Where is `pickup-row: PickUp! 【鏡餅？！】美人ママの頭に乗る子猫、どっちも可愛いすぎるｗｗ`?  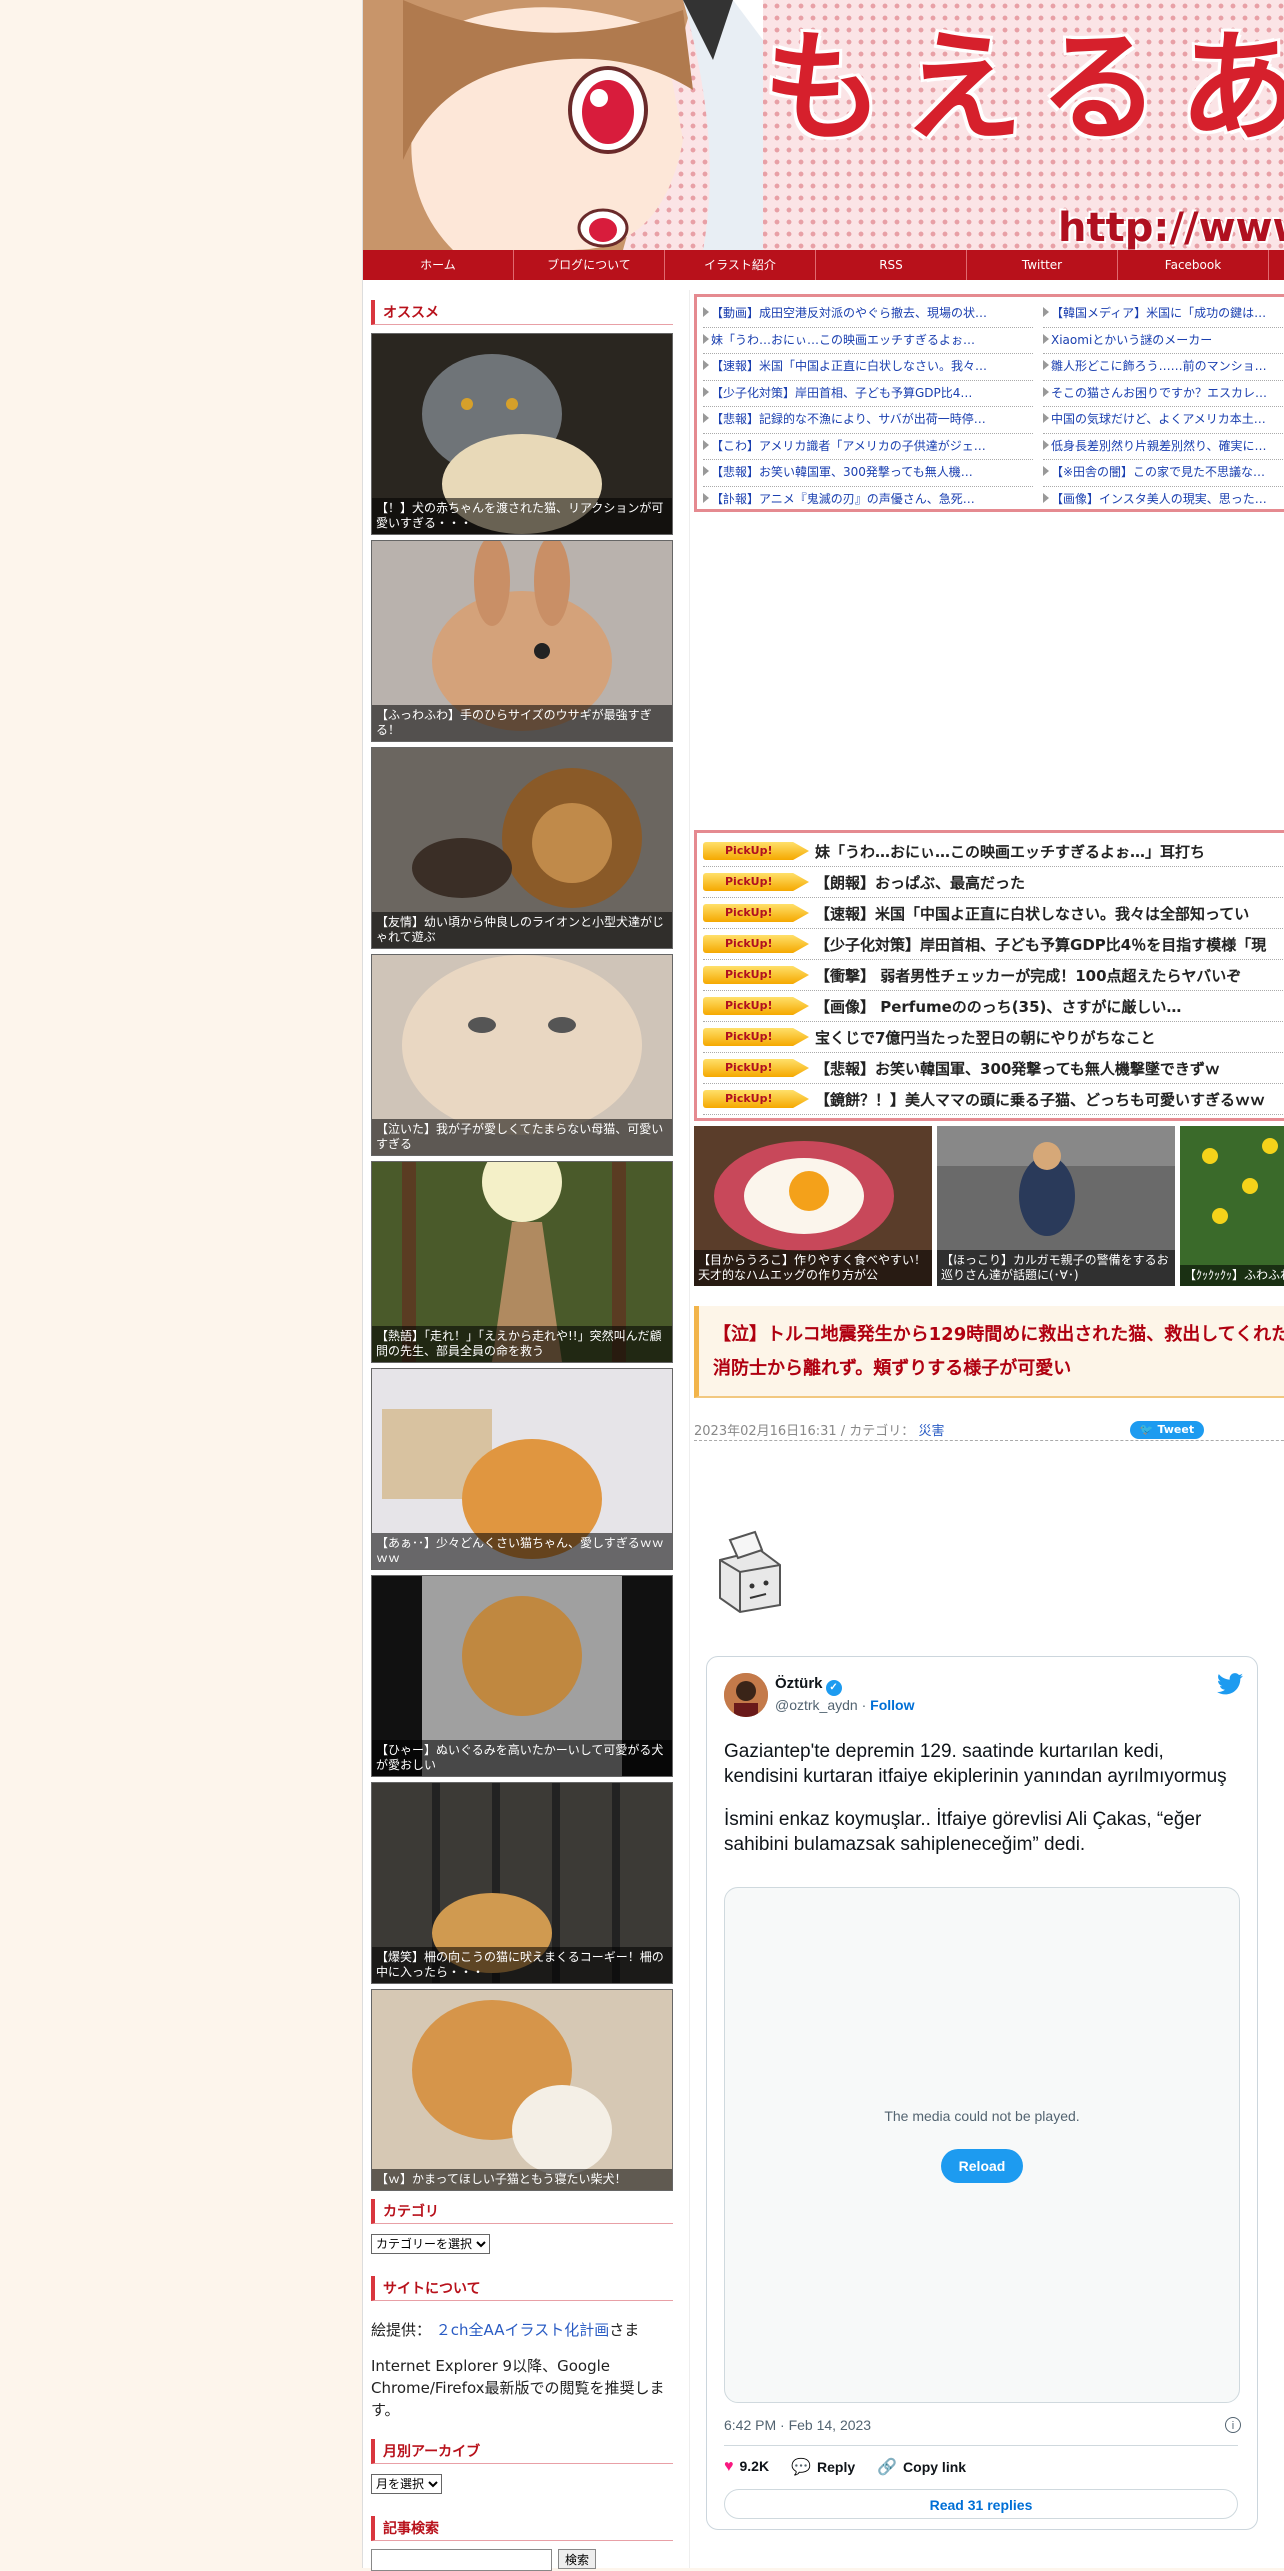 pickup-row: PickUp! 【鏡餅？！】美人ママの頭に乗る子猫、どっちも可愛いすぎるｗｗ is located at coordinates (993, 1099).